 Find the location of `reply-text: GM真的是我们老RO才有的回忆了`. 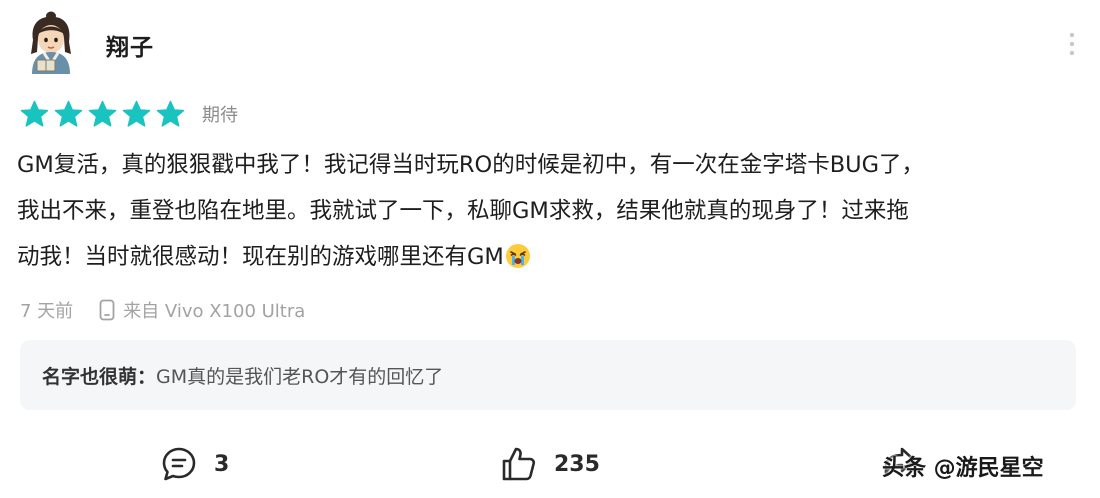

reply-text: GM真的是我们老RO才有的回忆了 is located at coordinates (300, 377).